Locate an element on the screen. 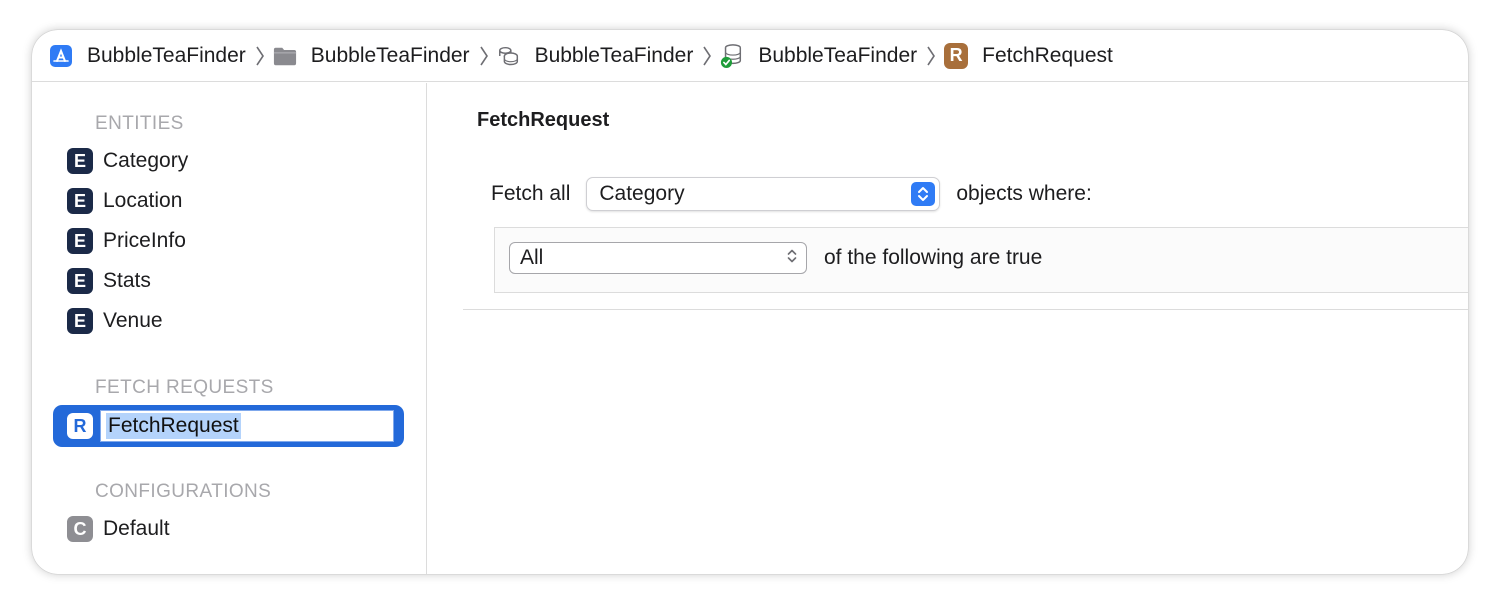 The image size is (1498, 604). fetch-prefix-label: Fetch all is located at coordinates (531, 193).